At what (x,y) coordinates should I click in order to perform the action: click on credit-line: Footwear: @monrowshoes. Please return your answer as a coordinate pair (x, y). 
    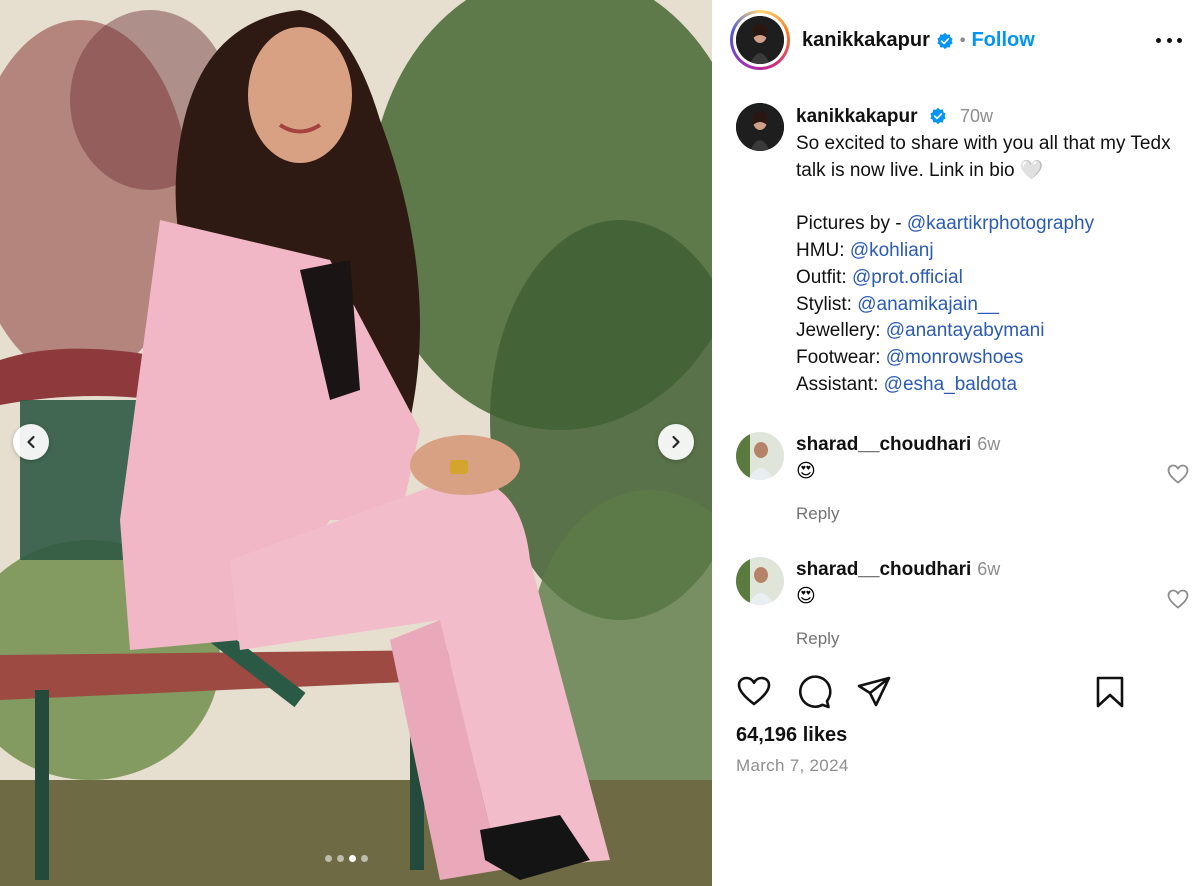
    Looking at the image, I should click on (996, 358).